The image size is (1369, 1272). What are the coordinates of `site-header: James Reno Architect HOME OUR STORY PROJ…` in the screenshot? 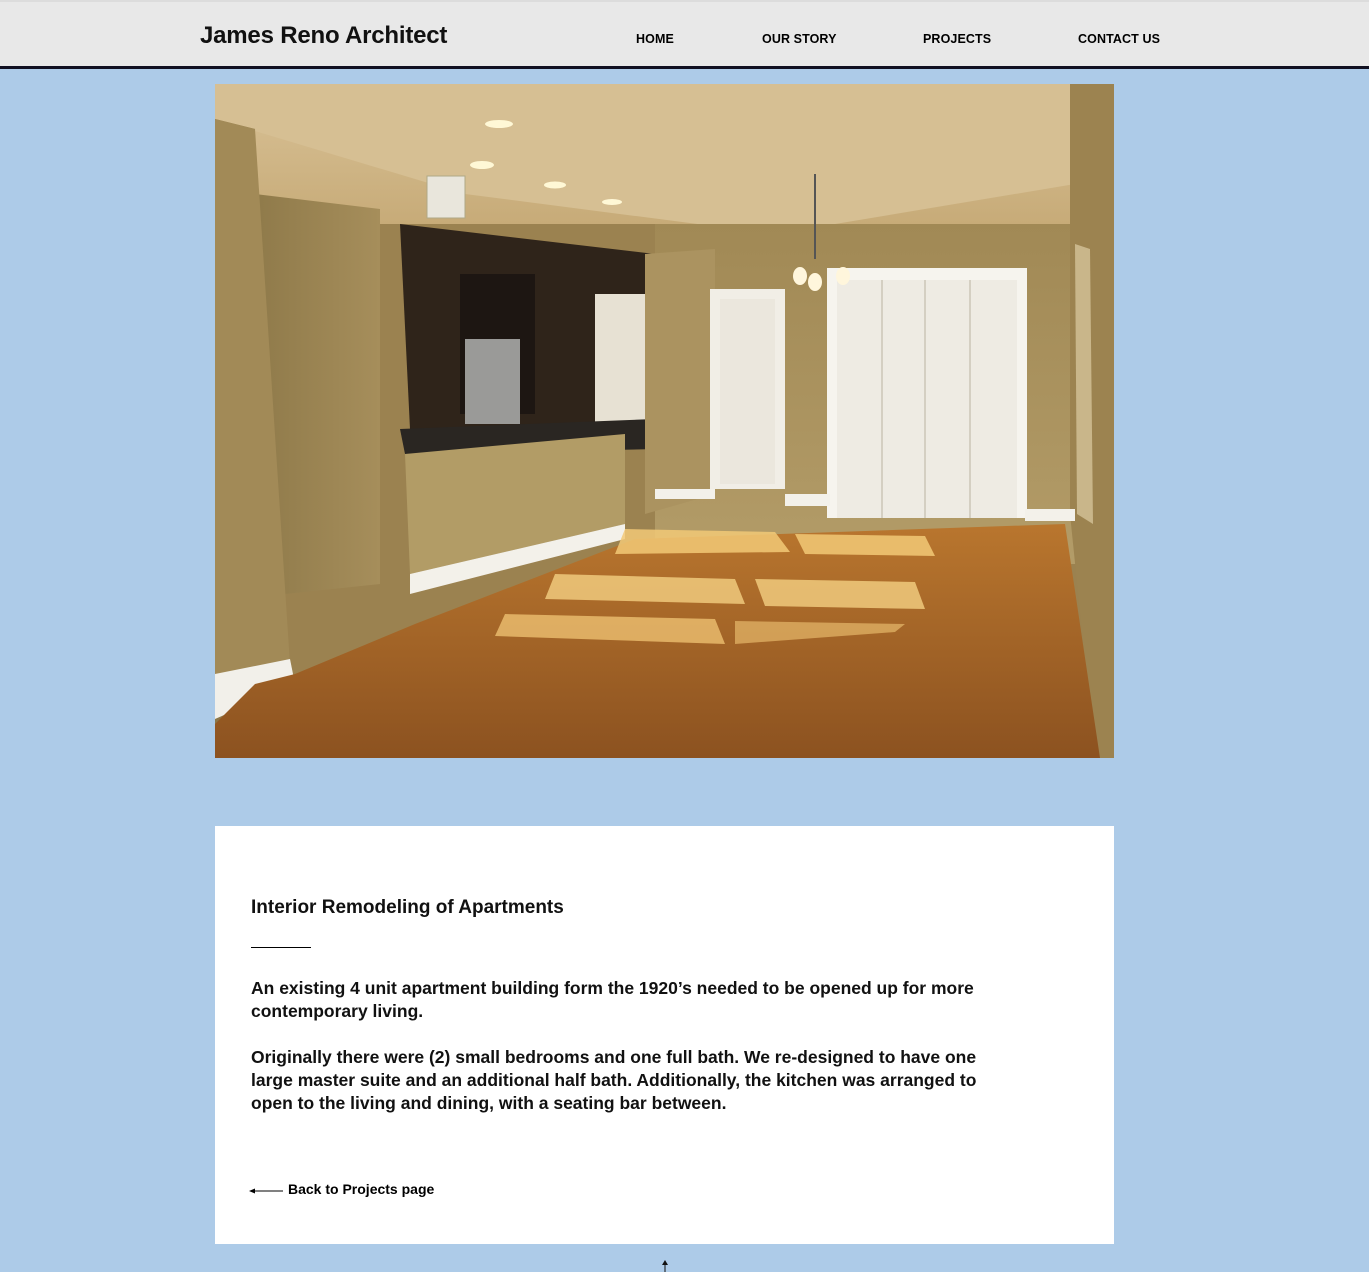 It's located at (684, 34).